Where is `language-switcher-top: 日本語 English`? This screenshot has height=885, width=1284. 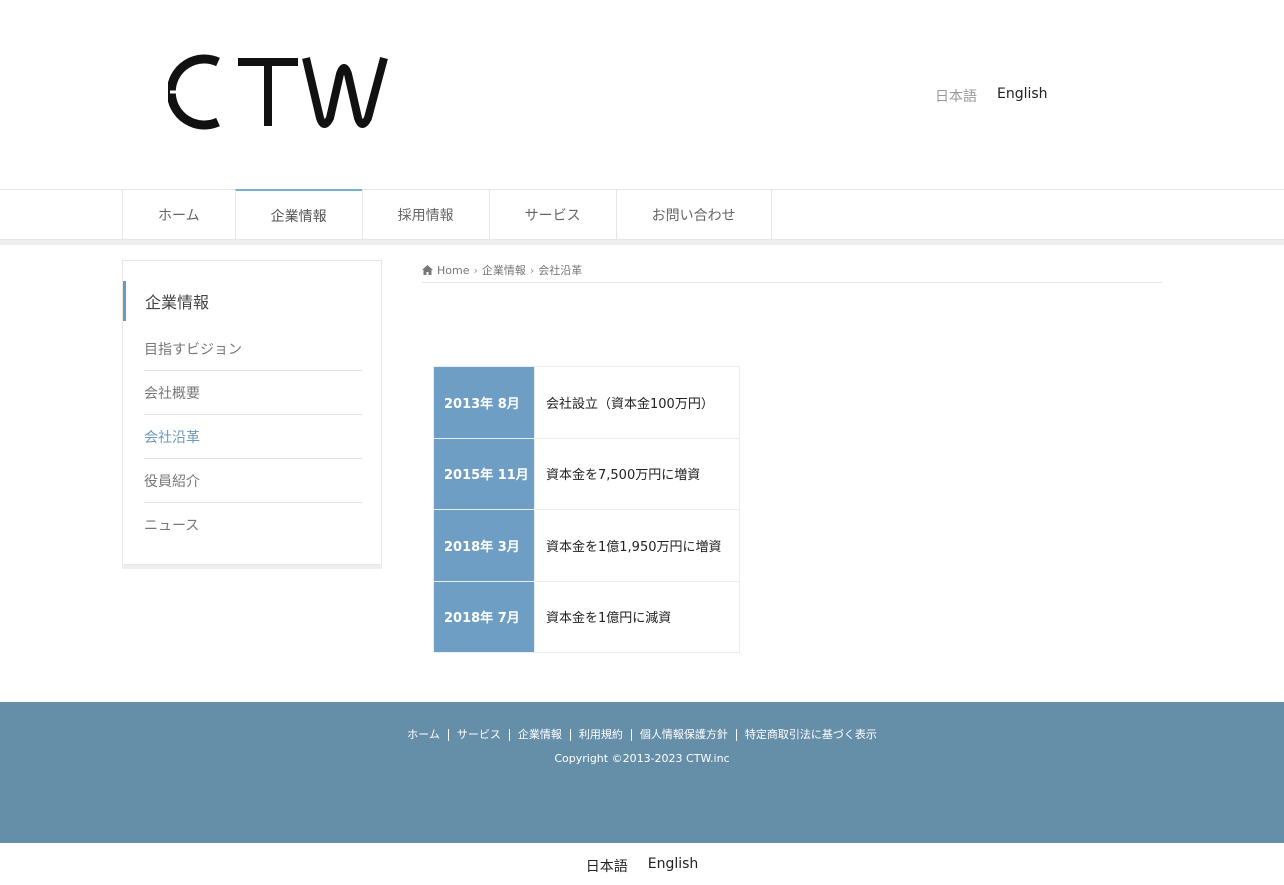
language-switcher-top: 日本語 English is located at coordinates (991, 96).